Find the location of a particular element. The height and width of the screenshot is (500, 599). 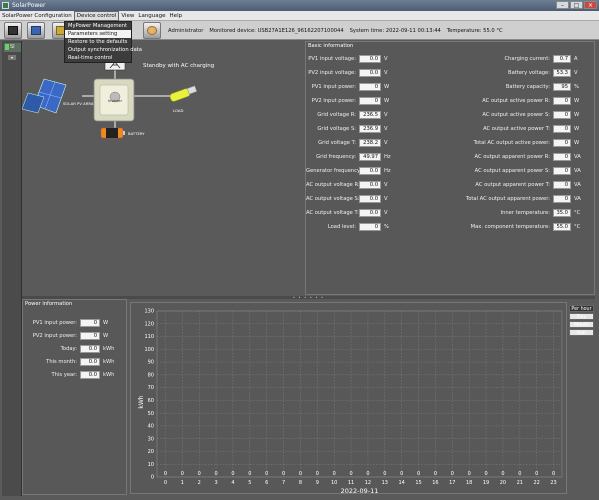

info-label: Grid voltage T: is located at coordinates (337, 143).